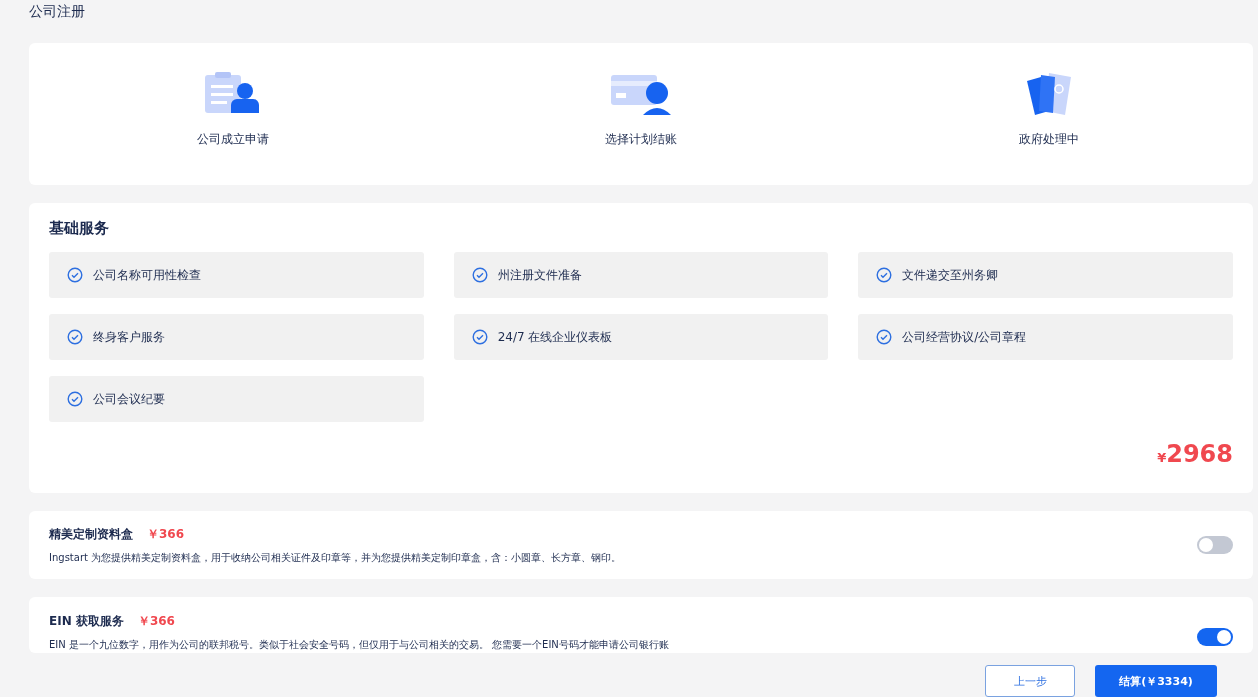  I want to click on addon-description: EIN 是一个九位数字，用作为公司的联邦税号。类似于社会安全号码，但仅用于与公司相关的交易。 您需要一个EIN号码才能申请公司银行账, so click(359, 645).